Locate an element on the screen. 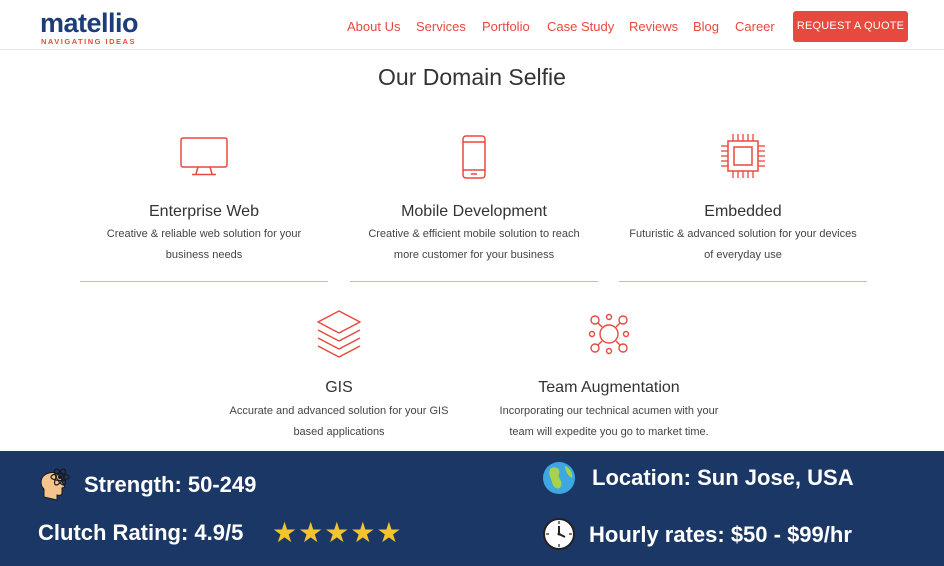 Image resolution: width=944 pixels, height=566 pixels. head-atom-icon is located at coordinates (55, 484).